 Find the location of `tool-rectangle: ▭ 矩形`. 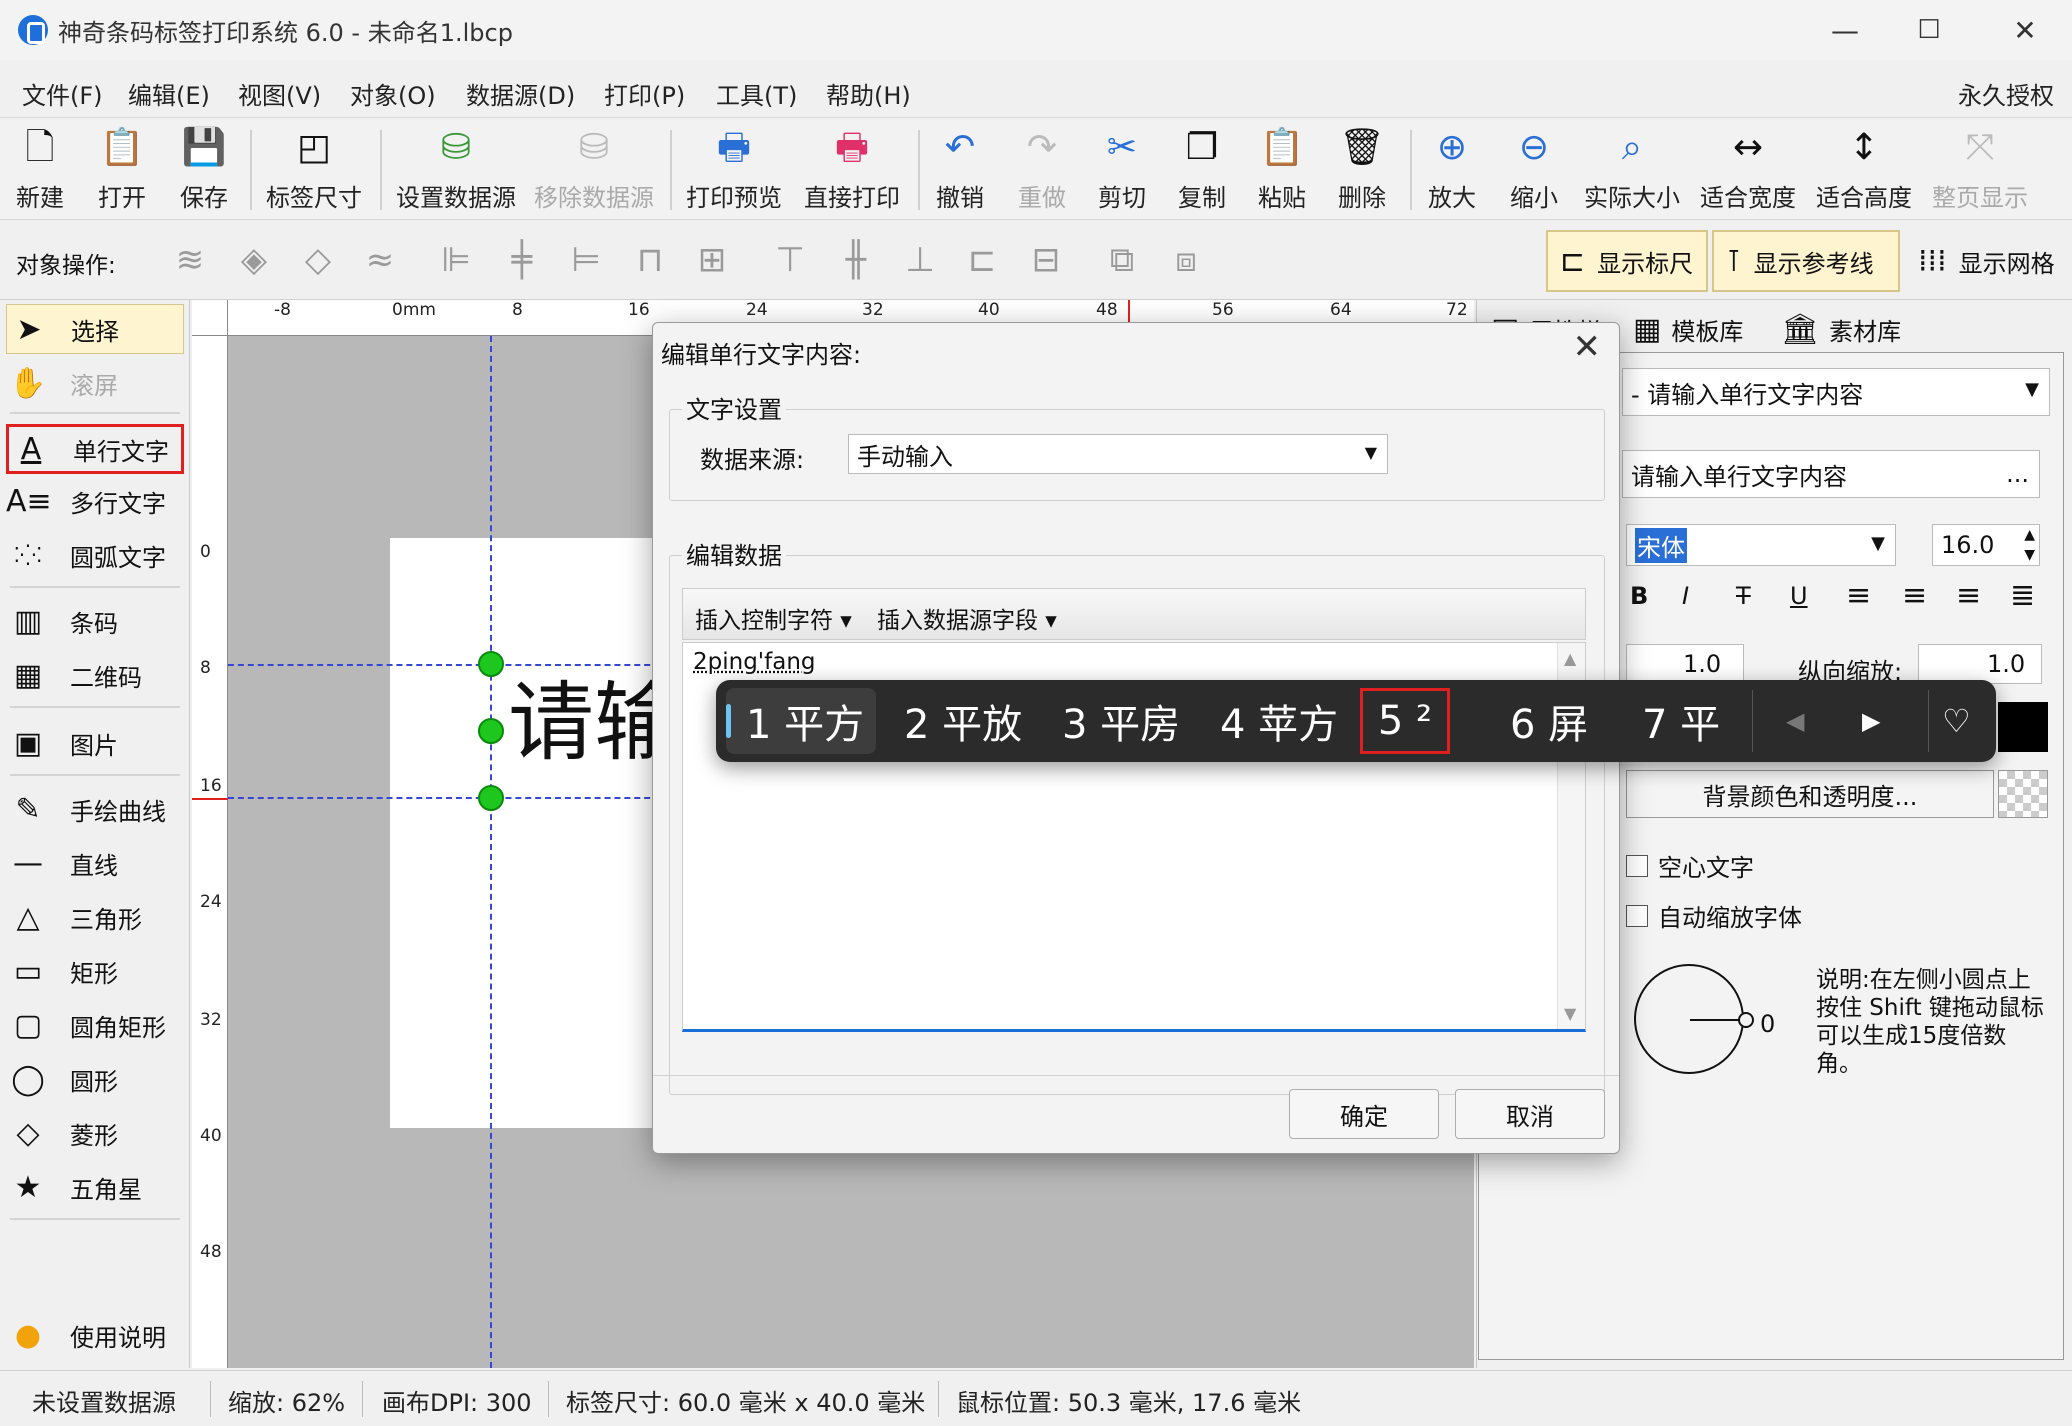

tool-rectangle: ▭ 矩形 is located at coordinates (95, 971).